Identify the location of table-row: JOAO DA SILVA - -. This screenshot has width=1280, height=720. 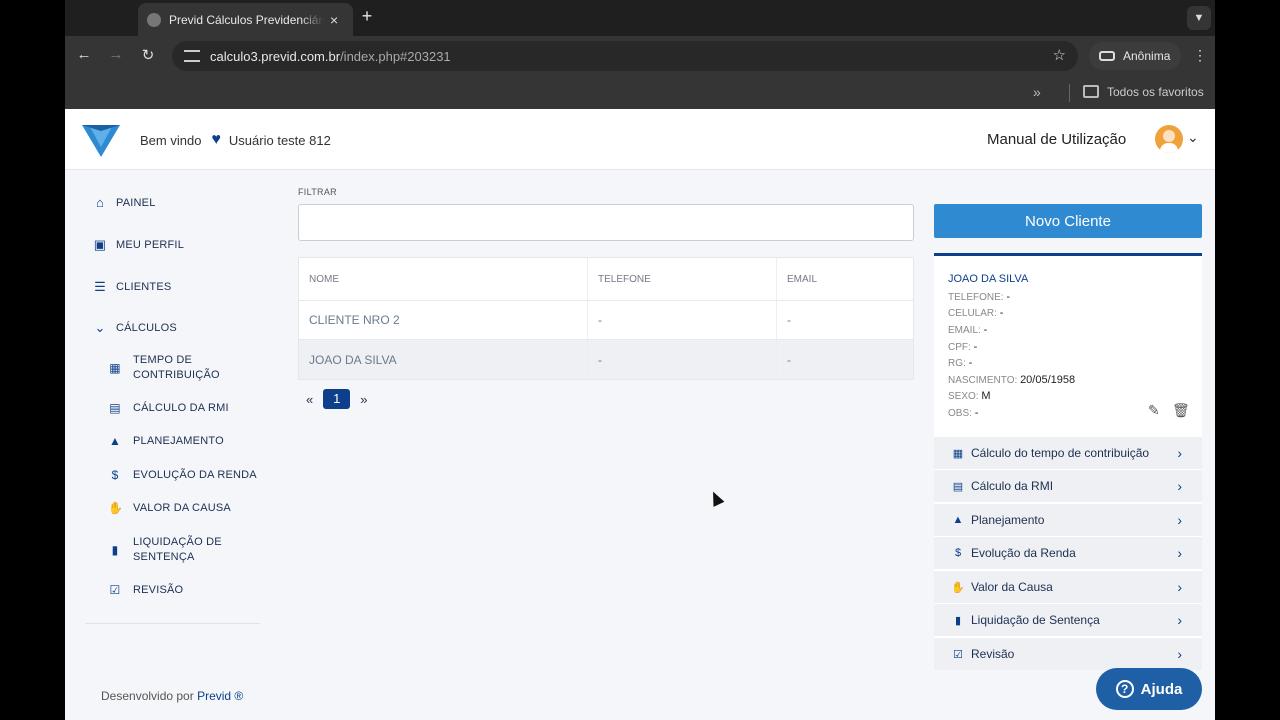
(606, 359).